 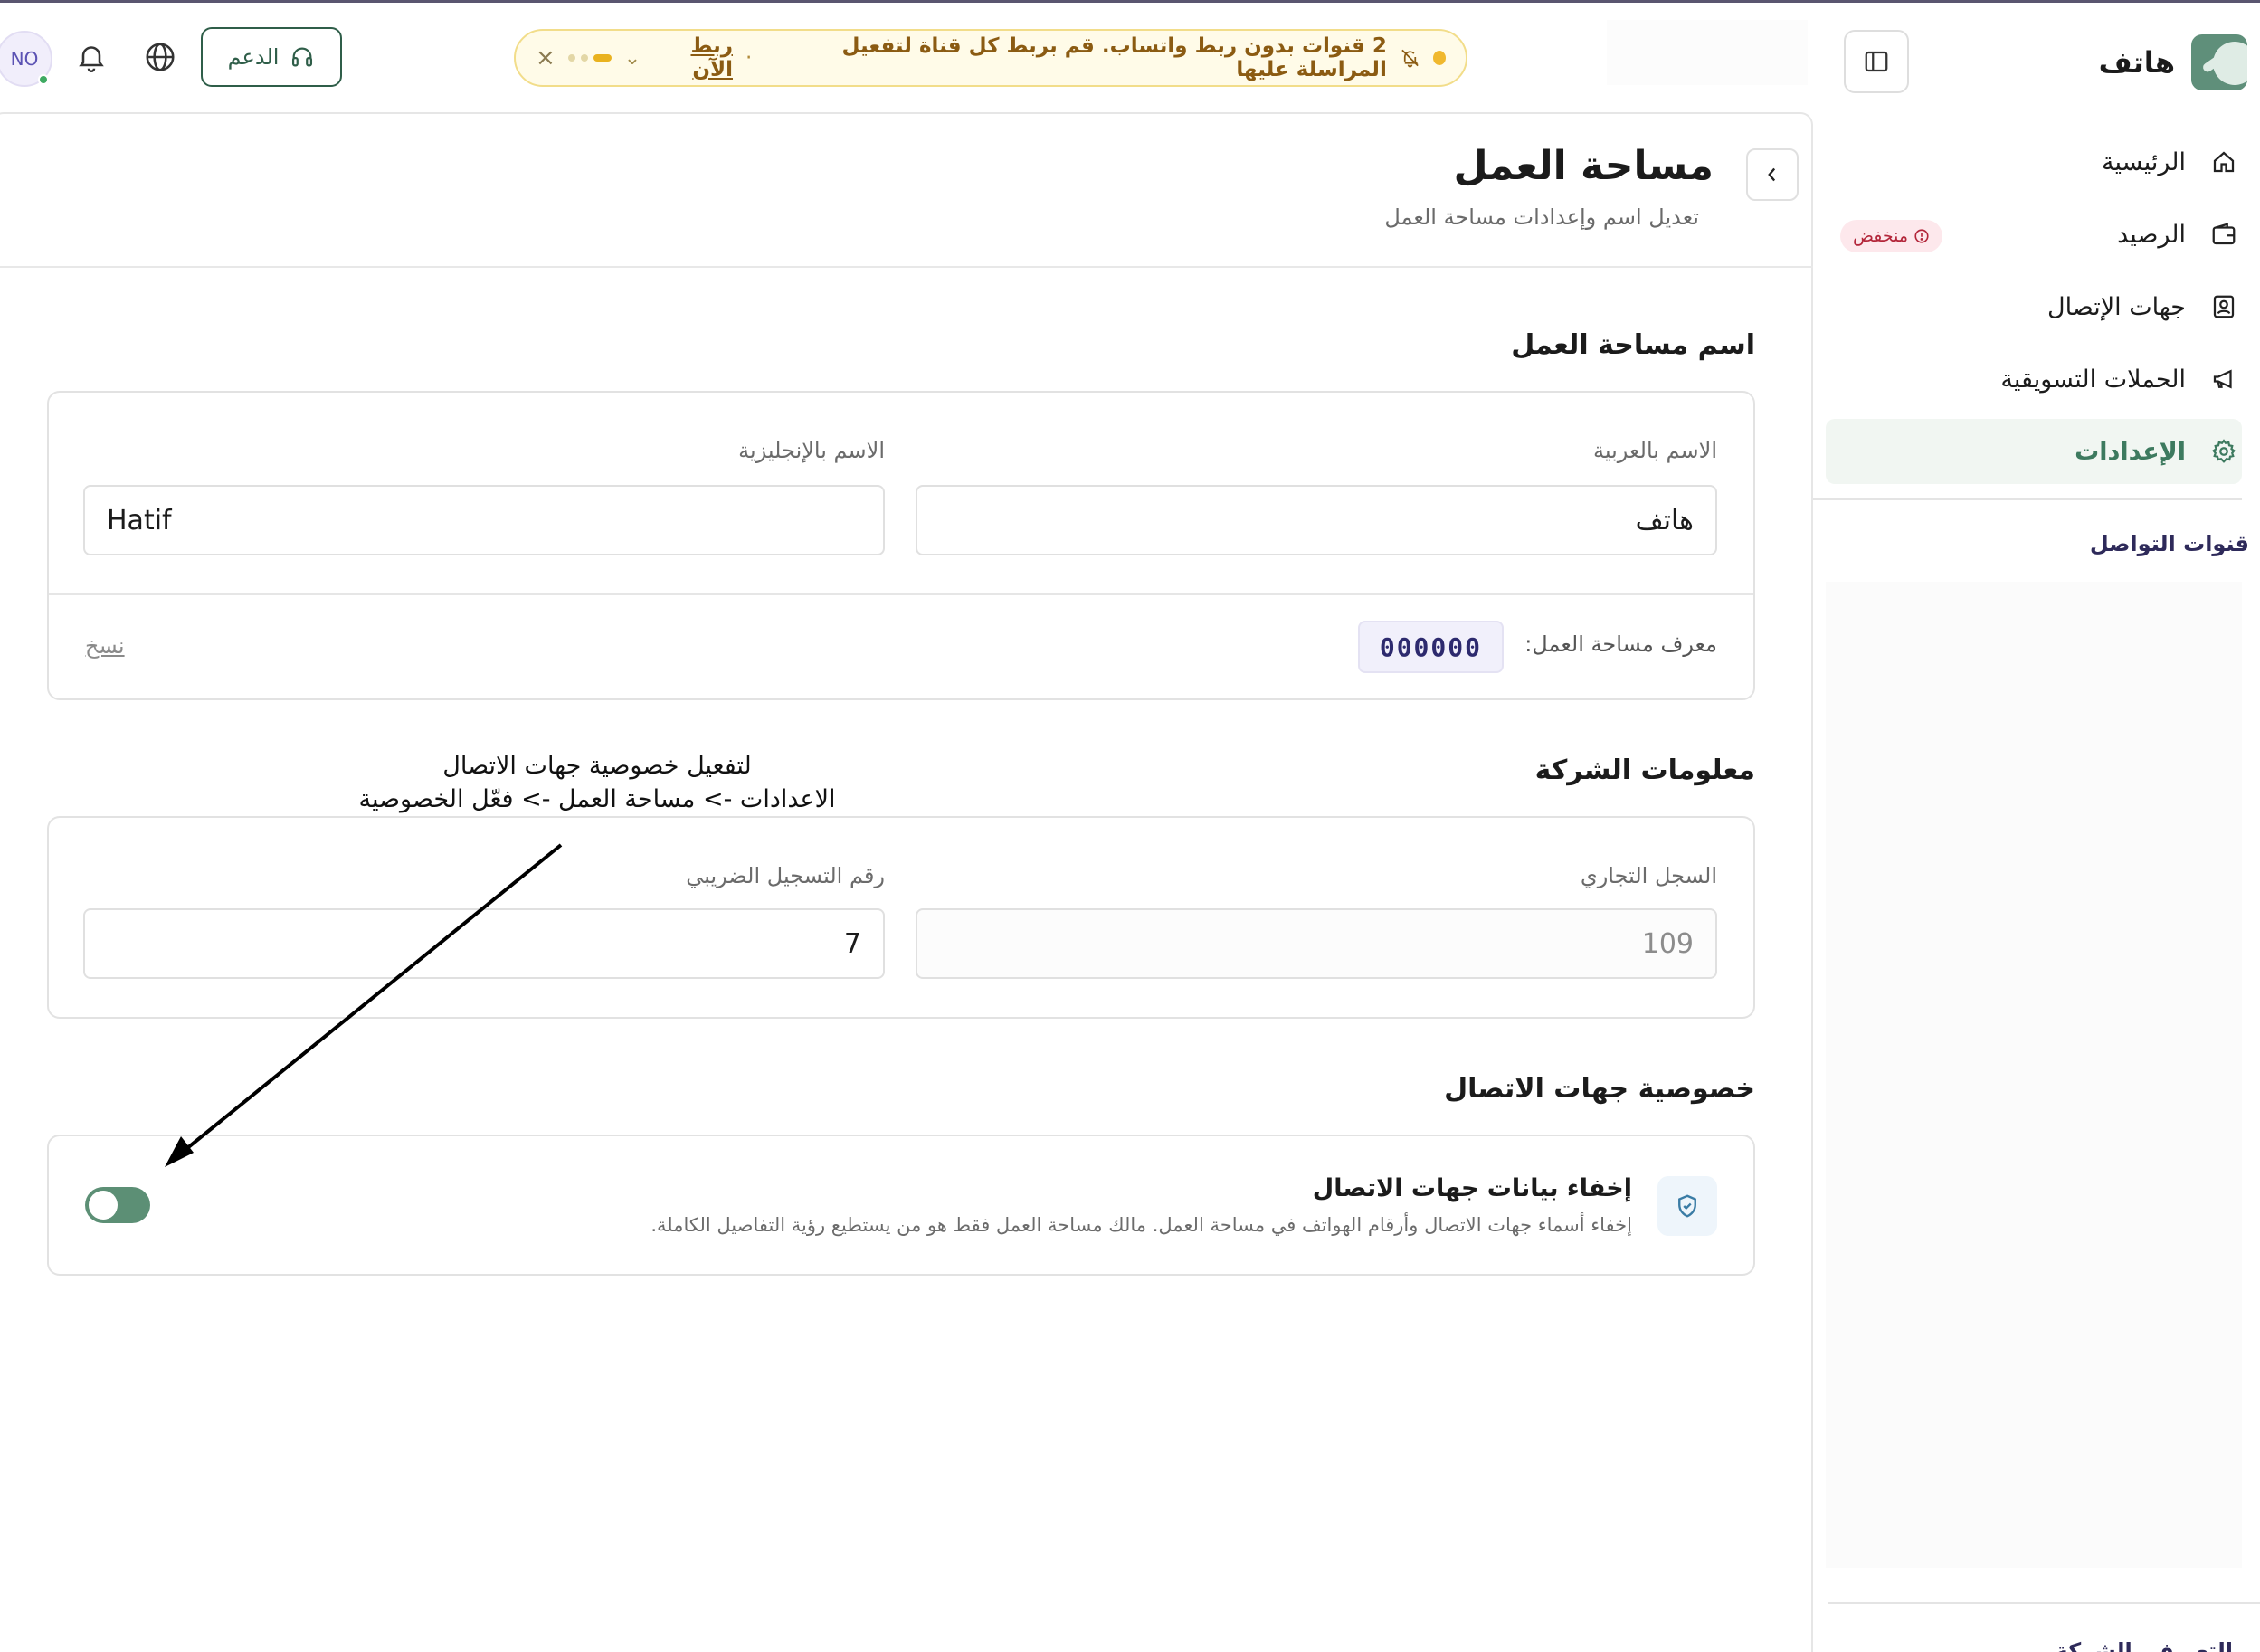 I want to click on banner-pager, so click(x=589, y=58).